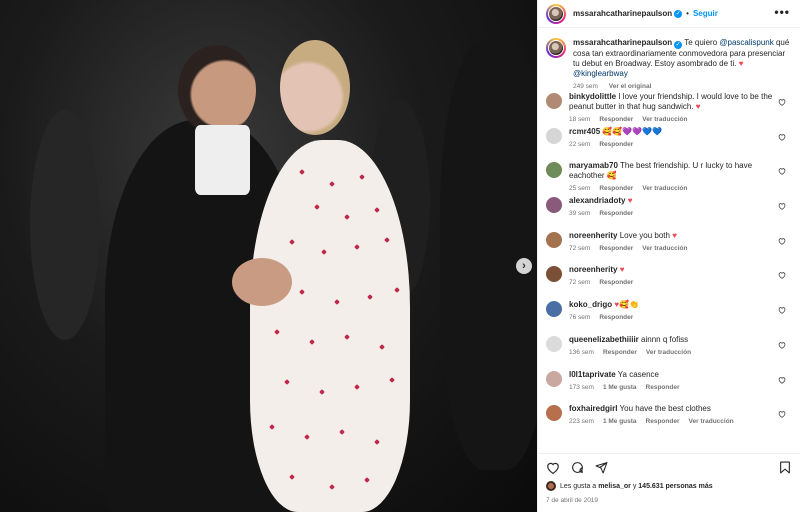 This screenshot has width=800, height=512. Describe the element at coordinates (551, 486) in the screenshot. I see `liker-avatar` at that location.